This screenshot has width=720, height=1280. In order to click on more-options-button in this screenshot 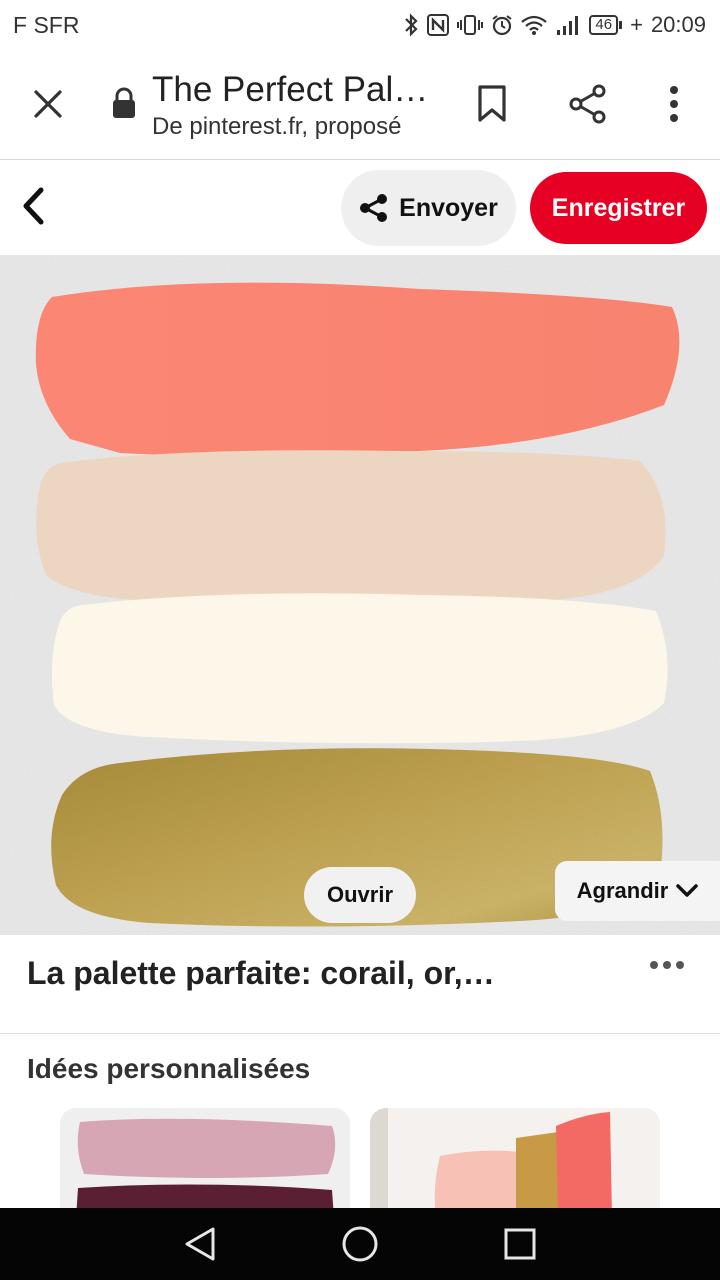, I will do `click(674, 104)`.